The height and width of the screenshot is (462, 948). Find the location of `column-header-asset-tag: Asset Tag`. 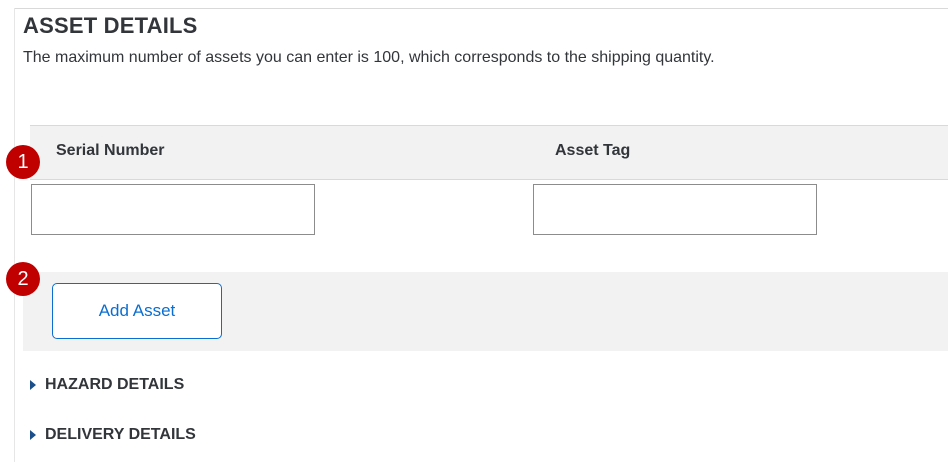

column-header-asset-tag: Asset Tag is located at coordinates (593, 150).